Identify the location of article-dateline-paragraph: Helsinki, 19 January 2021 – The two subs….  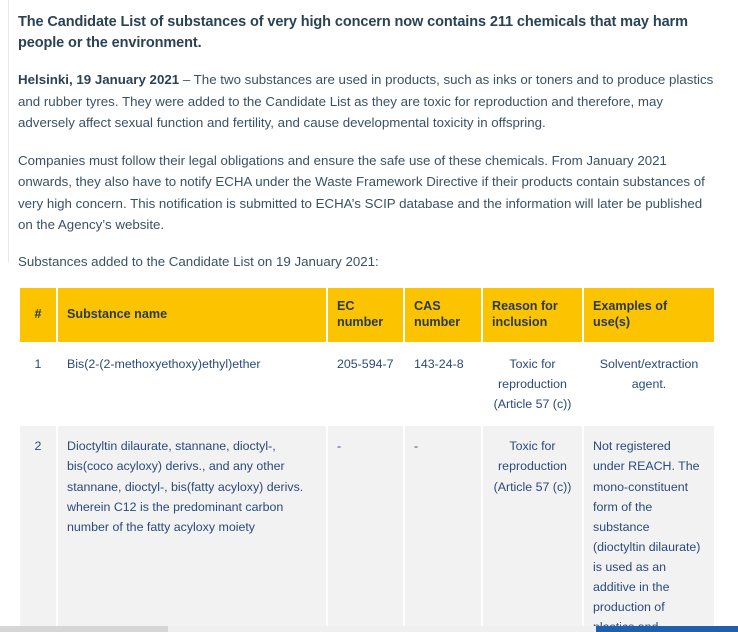
(366, 101).